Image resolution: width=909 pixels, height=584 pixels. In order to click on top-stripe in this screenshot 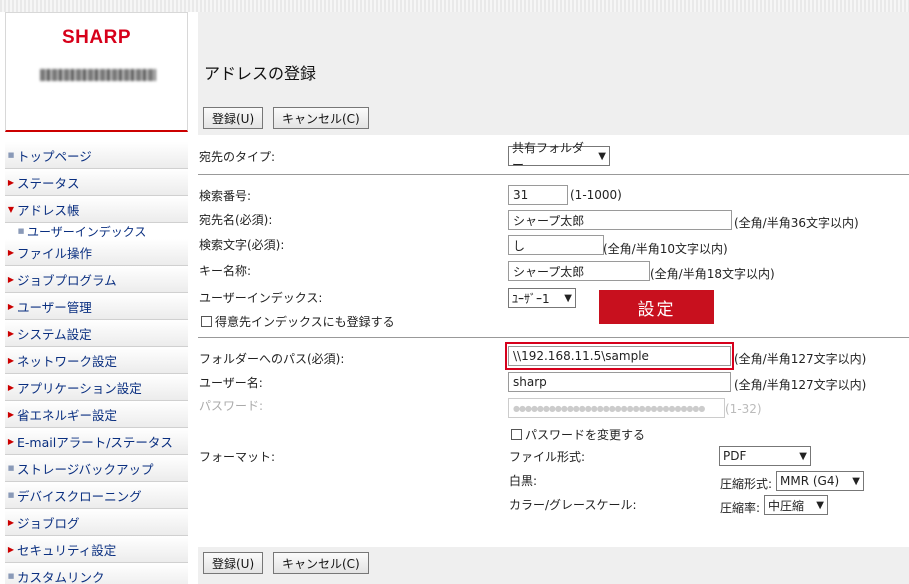, I will do `click(454, 6)`.